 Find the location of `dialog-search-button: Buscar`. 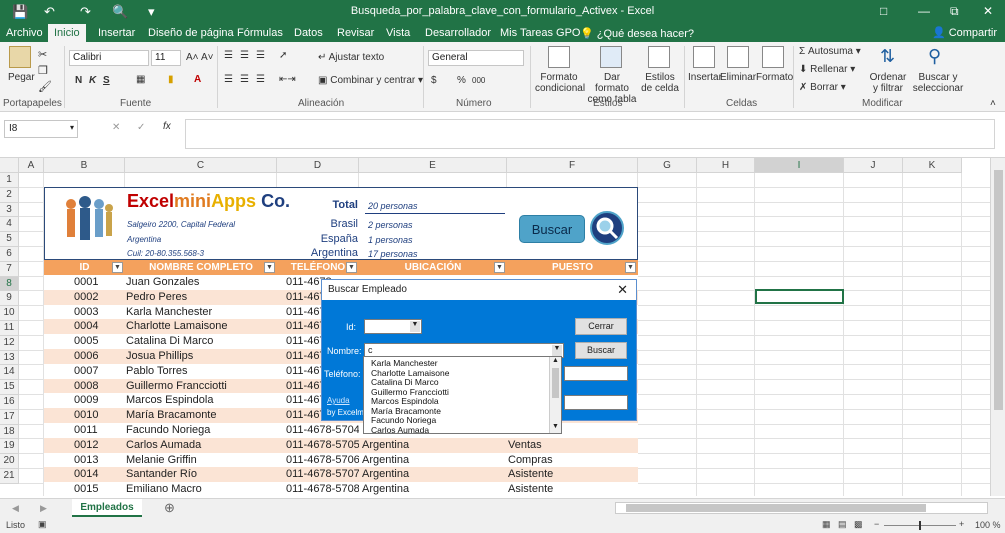

dialog-search-button: Buscar is located at coordinates (601, 350).